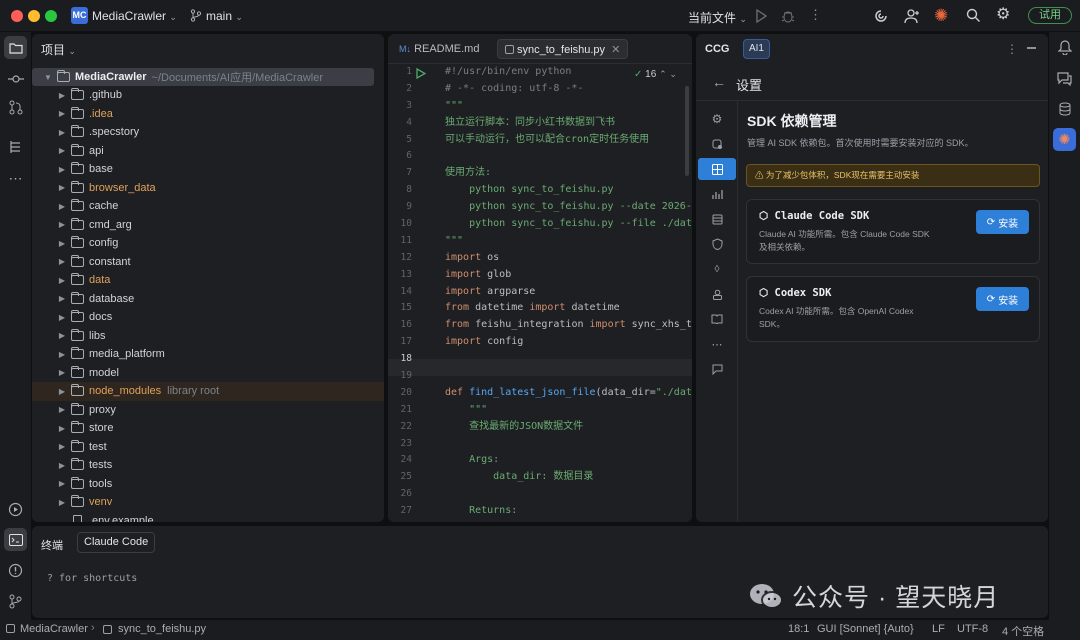 This screenshot has height=640, width=1080. Describe the element at coordinates (717, 319) in the screenshot. I see `nav-book-icon` at that location.